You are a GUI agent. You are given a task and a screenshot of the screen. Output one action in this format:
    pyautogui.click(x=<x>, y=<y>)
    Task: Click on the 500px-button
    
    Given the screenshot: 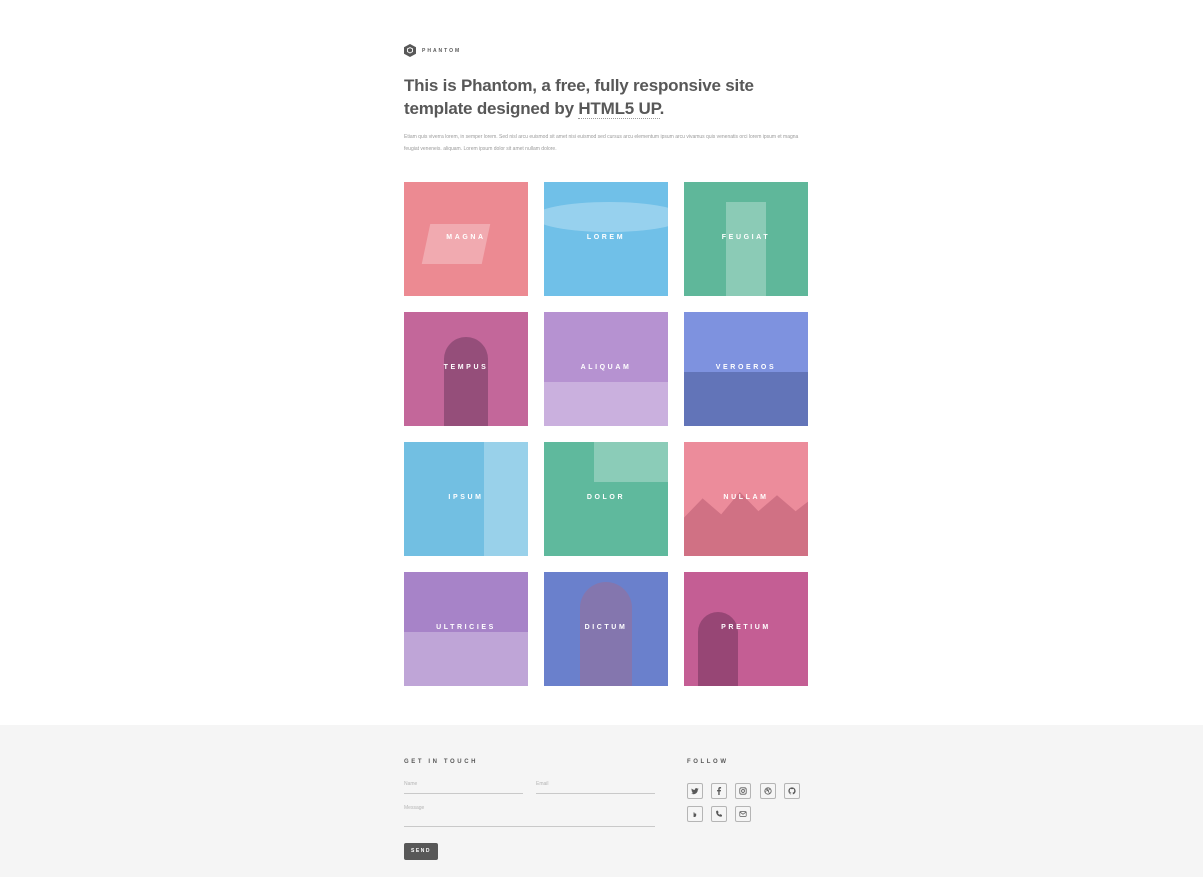 What is the action you would take?
    pyautogui.click(x=695, y=814)
    